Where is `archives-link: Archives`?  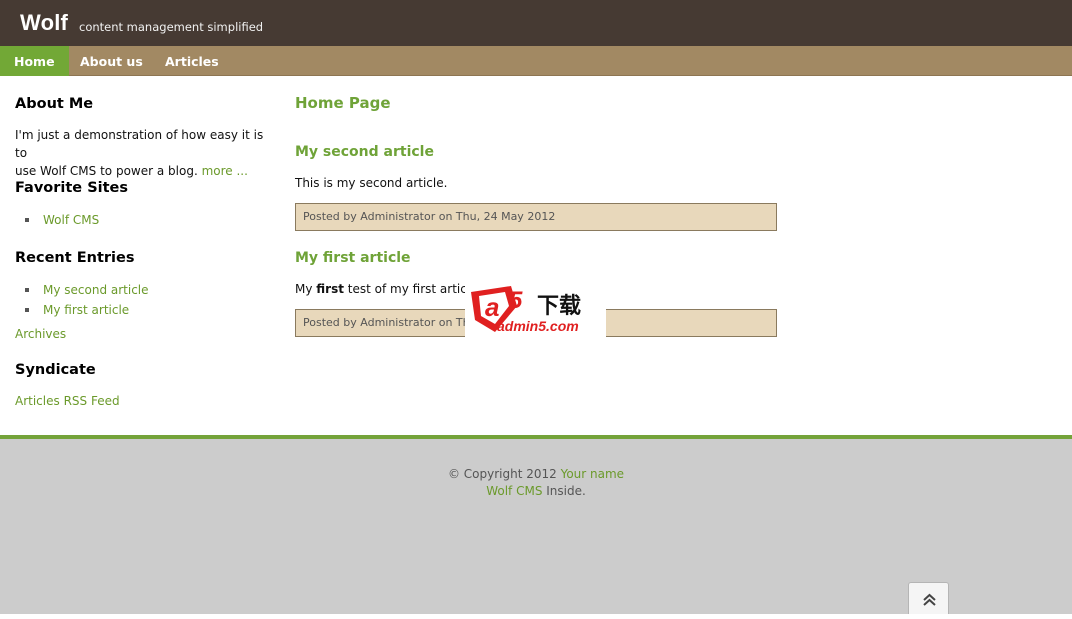
archives-link: Archives is located at coordinates (40, 334).